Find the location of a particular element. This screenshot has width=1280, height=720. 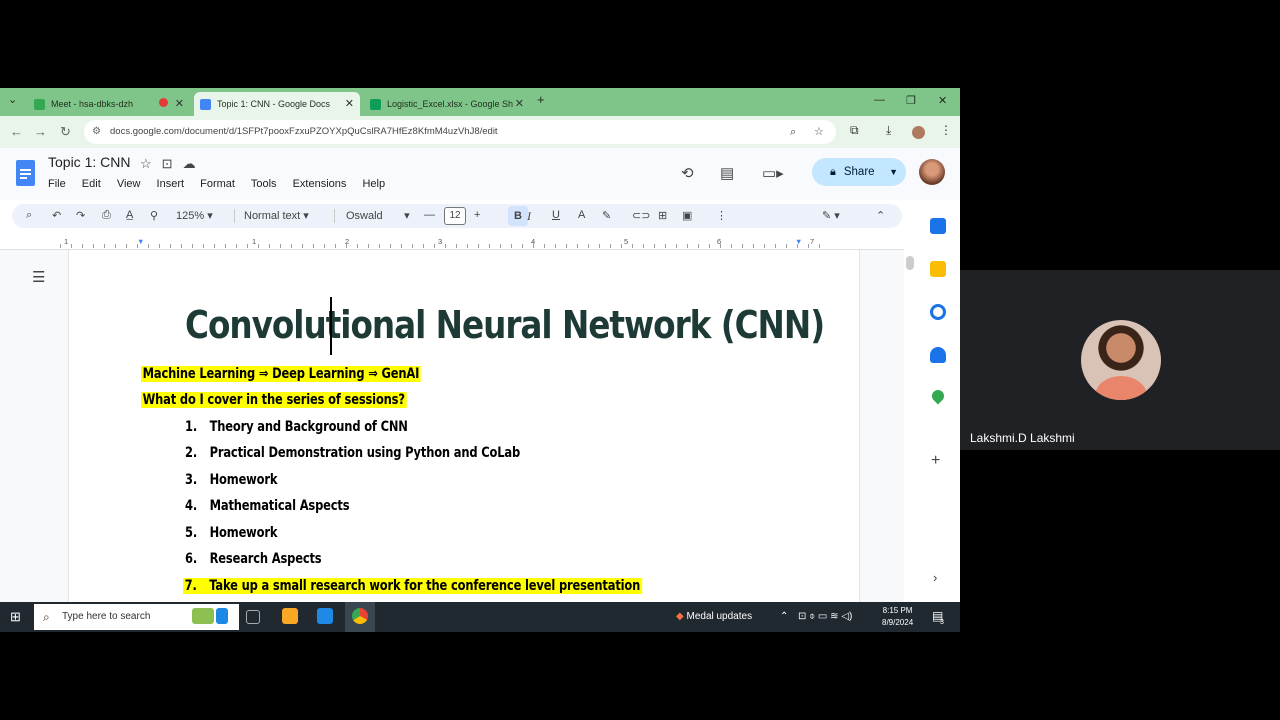

font-select: Oswald ▾ is located at coordinates (378, 215).